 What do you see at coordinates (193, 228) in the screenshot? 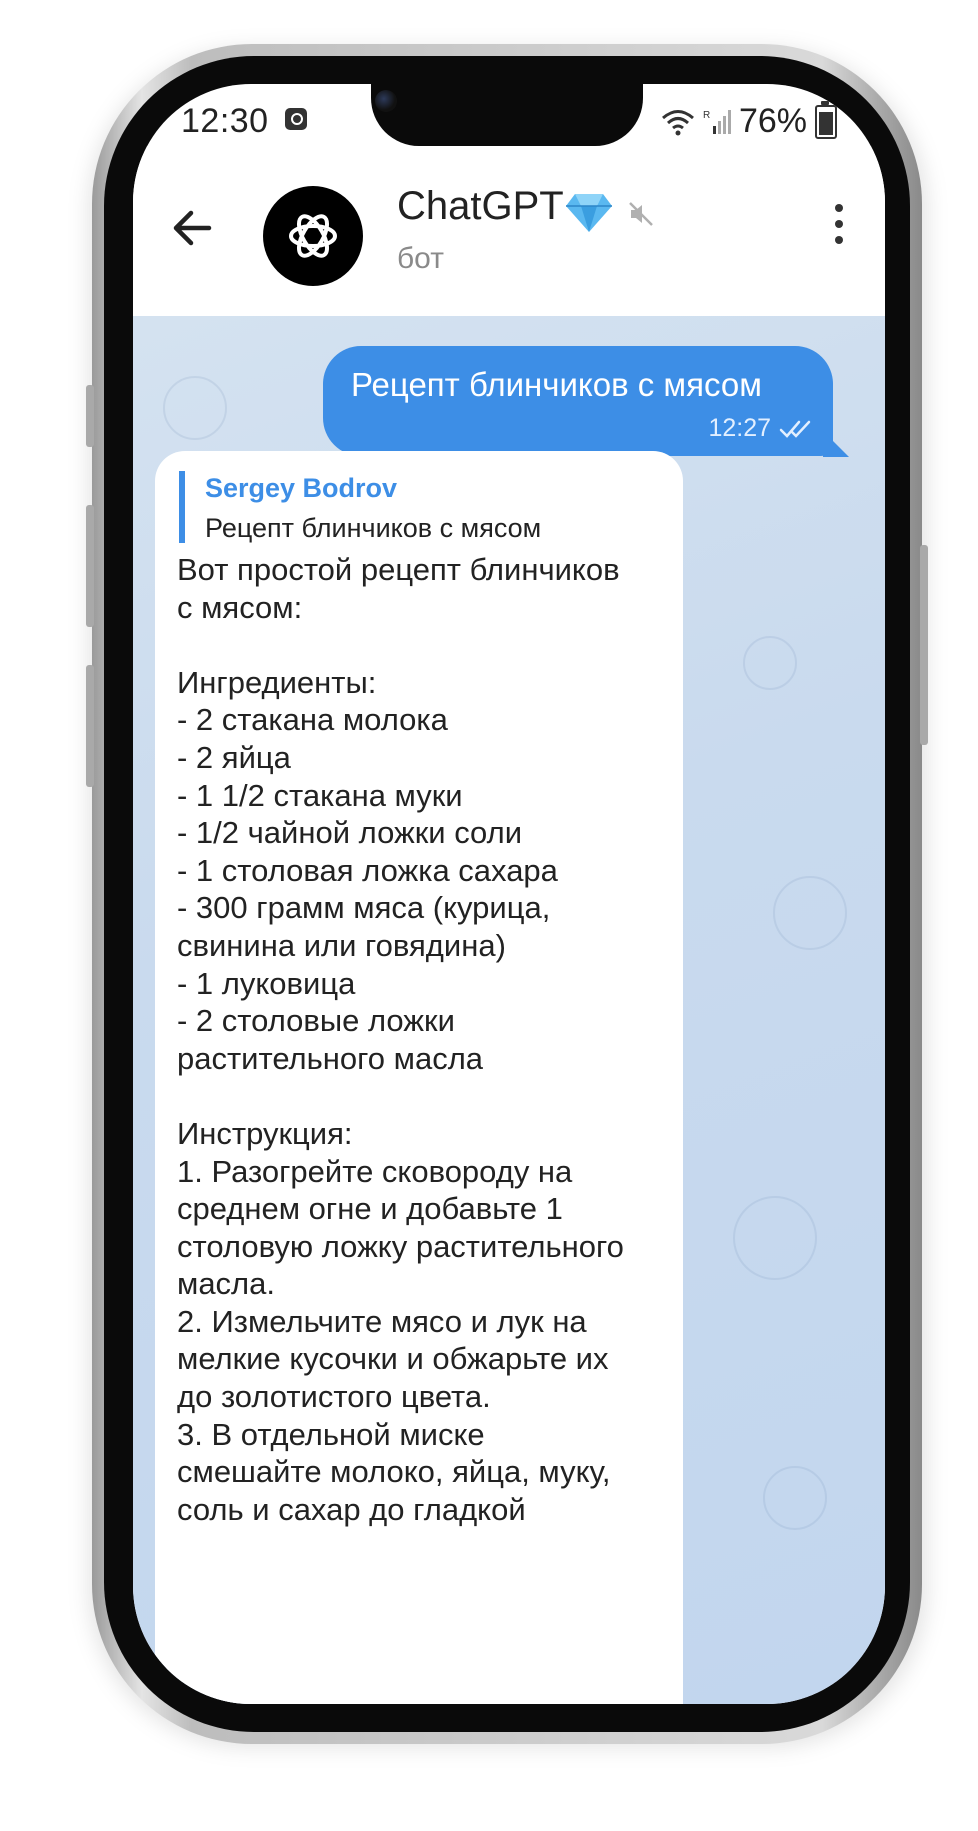
I see `back-arrow-icon` at bounding box center [193, 228].